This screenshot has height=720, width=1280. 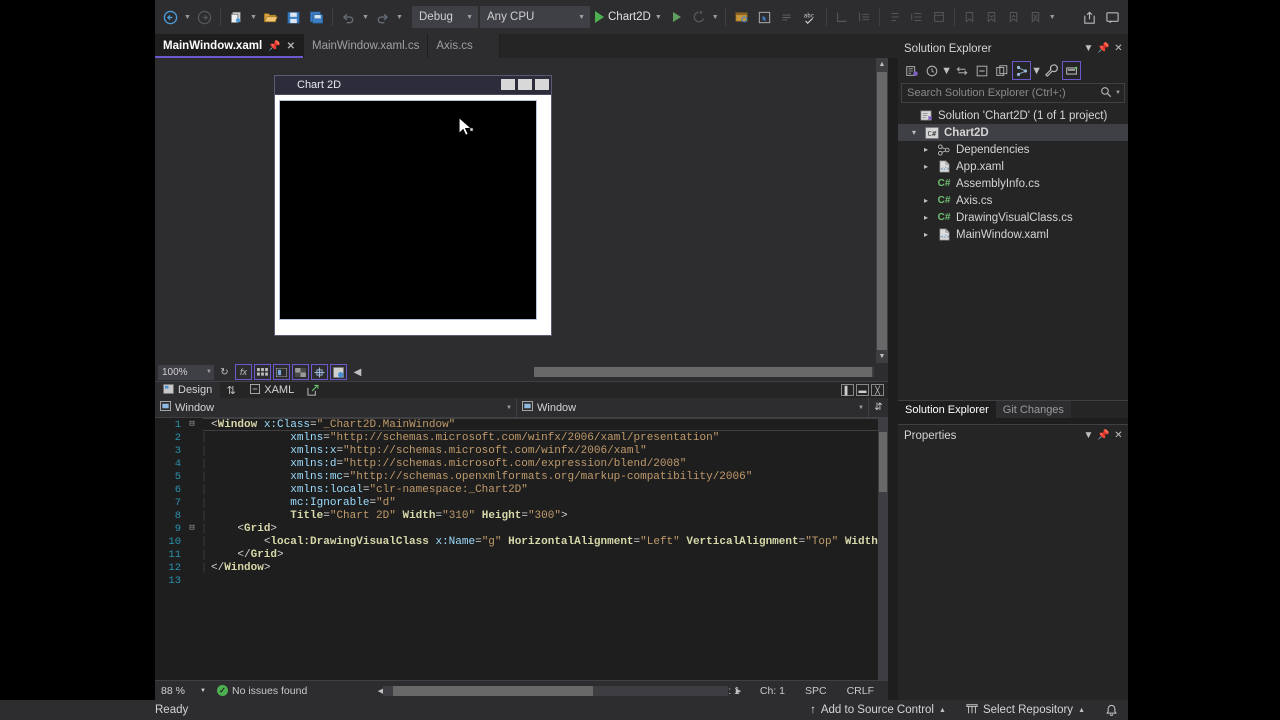 What do you see at coordinates (231, 390) in the screenshot?
I see `swap-panes-icon: ⇅` at bounding box center [231, 390].